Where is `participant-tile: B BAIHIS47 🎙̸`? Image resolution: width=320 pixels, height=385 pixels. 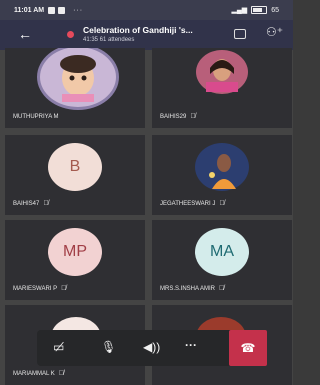 participant-tile: B BAIHIS47 🎙̸ is located at coordinates (75, 175).